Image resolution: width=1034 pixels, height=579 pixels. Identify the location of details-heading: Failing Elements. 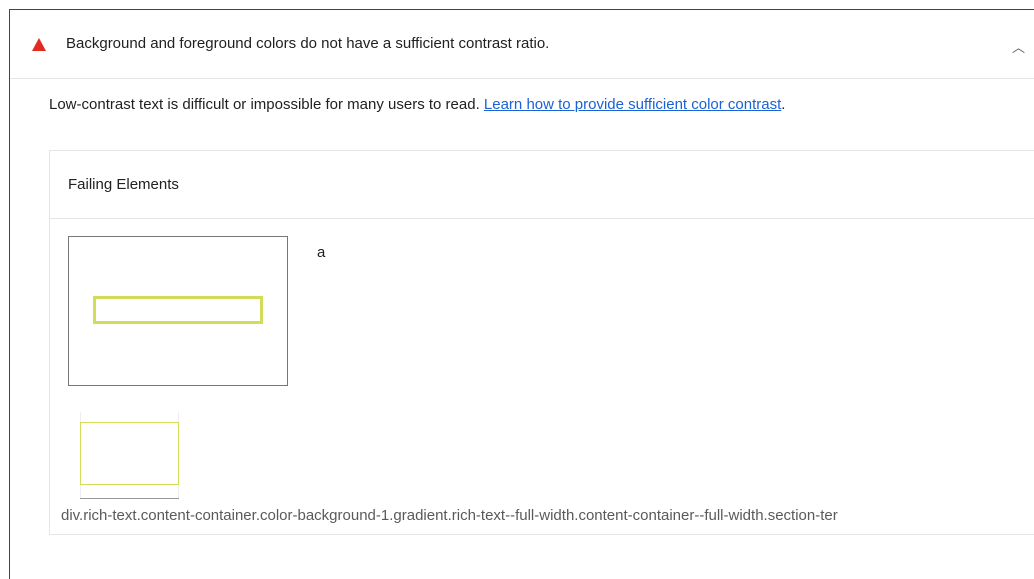
(123, 184).